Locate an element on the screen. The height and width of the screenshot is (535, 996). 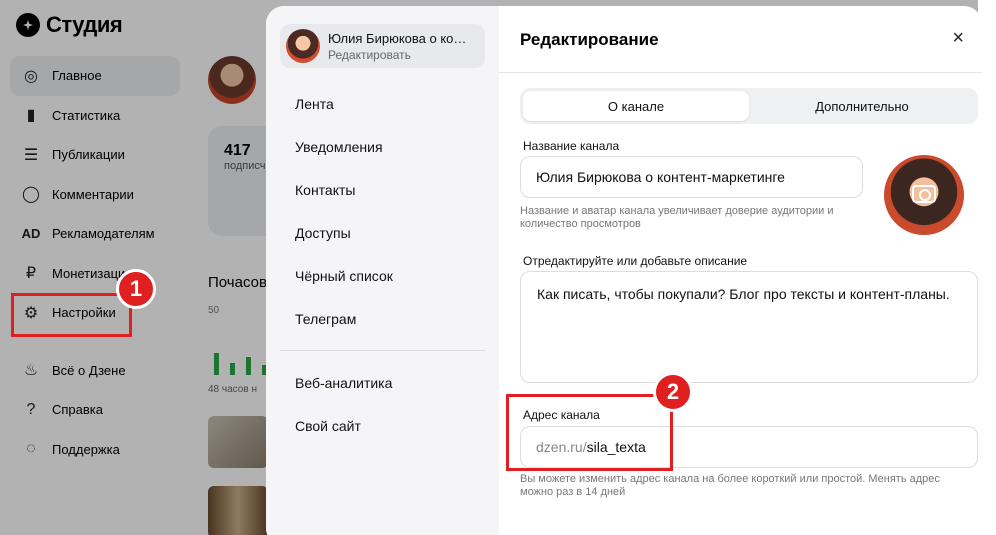
settings-highlight-frame is located at coordinates (71, 315).